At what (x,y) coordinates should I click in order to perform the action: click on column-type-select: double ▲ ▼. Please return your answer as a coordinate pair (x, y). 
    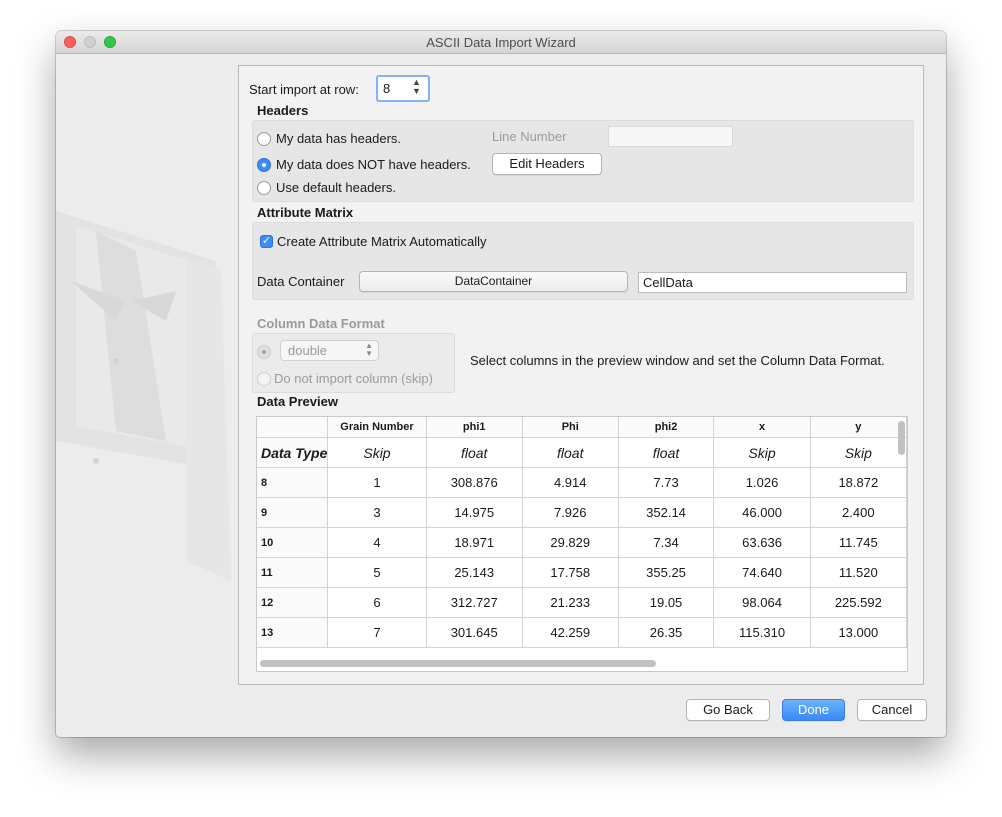
    Looking at the image, I should click on (329, 350).